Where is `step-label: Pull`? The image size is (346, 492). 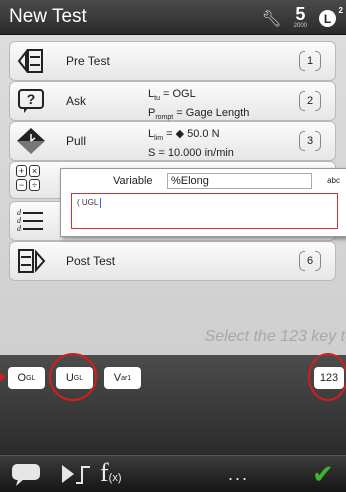
step-label: Pull is located at coordinates (76, 141).